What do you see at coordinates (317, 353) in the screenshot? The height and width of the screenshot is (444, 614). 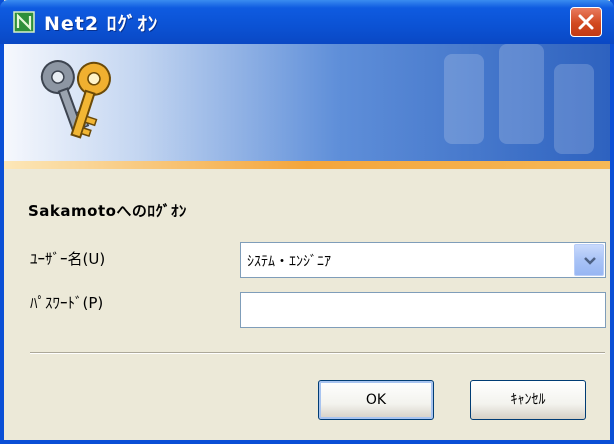 I see `divider` at bounding box center [317, 353].